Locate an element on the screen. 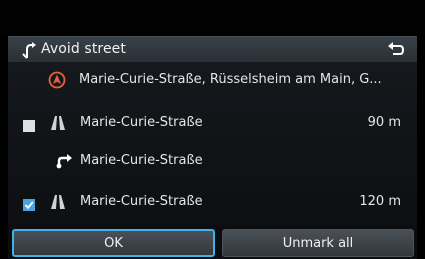 Image resolution: width=425 pixels, height=259 pixels. status-bar is located at coordinates (212, 18).